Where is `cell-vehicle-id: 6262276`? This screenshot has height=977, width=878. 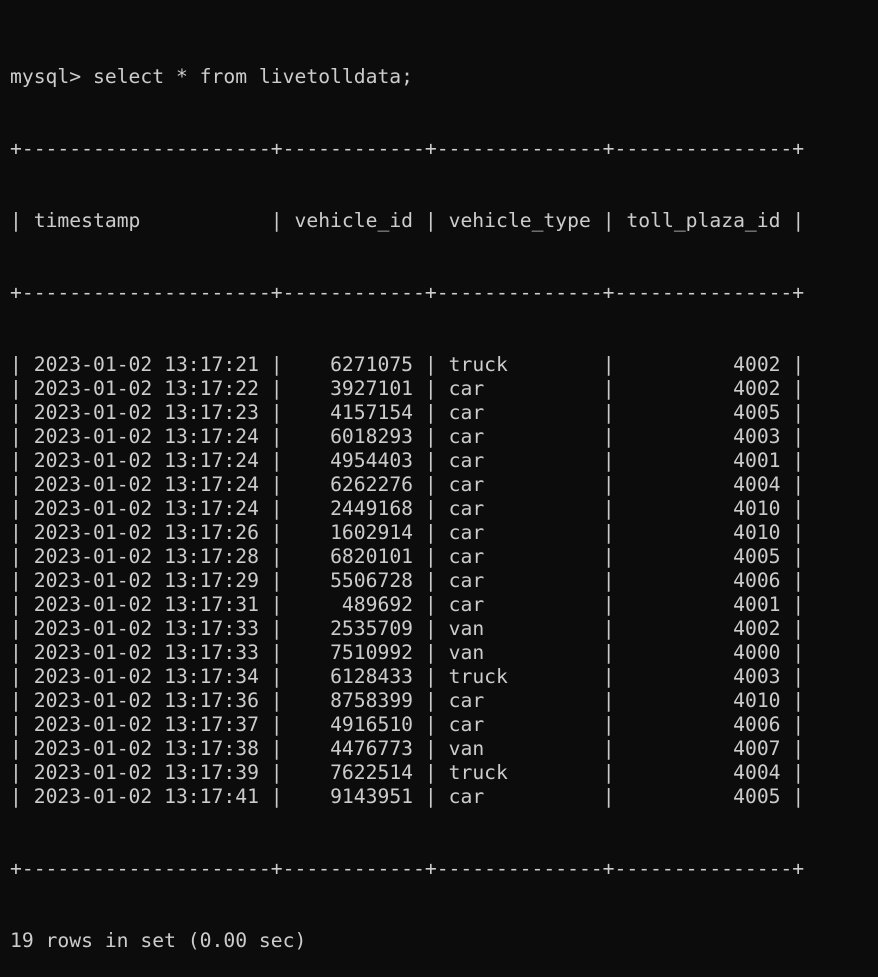
cell-vehicle-id: 6262276 is located at coordinates (372, 484).